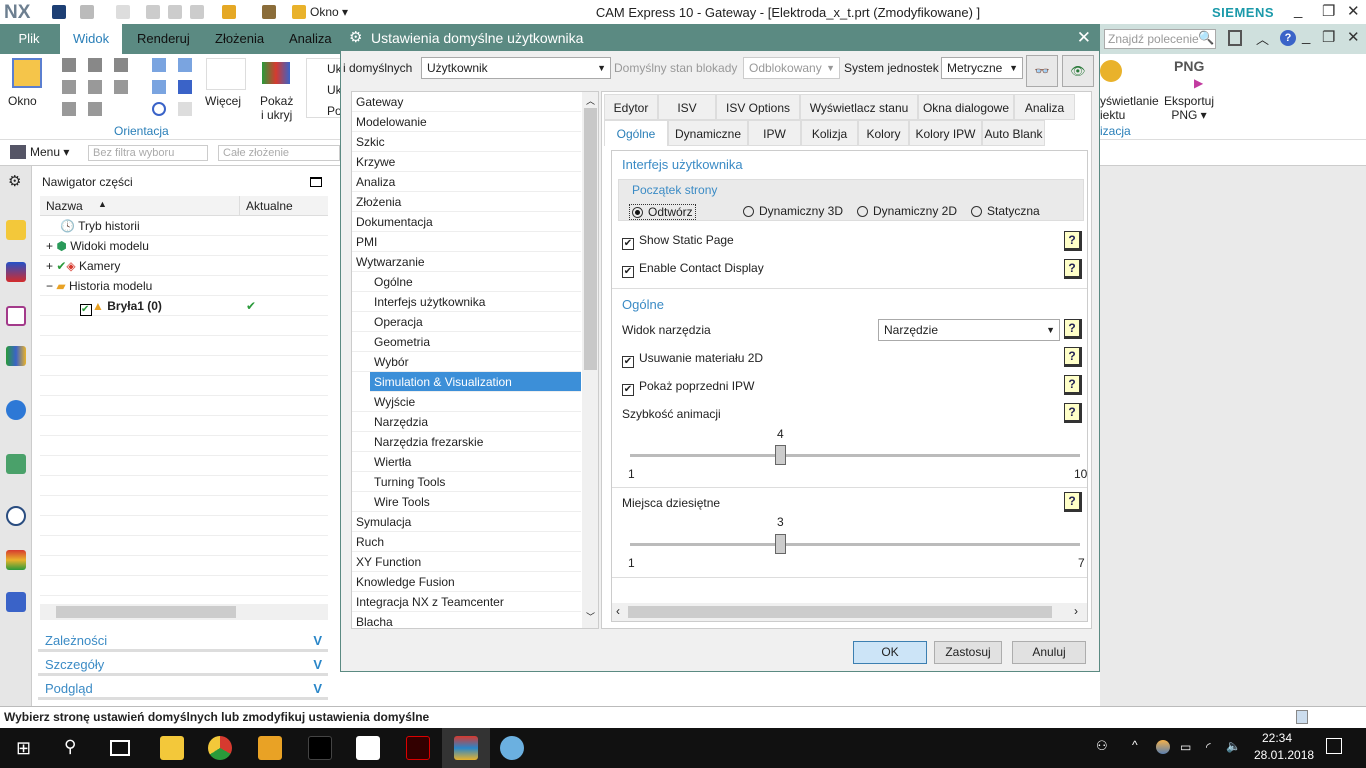 The width and height of the screenshot is (1366, 768). What do you see at coordinates (859, 107) in the screenshot?
I see `tab-wy-wietlacz-stanu: Wyświetlacz stanu` at bounding box center [859, 107].